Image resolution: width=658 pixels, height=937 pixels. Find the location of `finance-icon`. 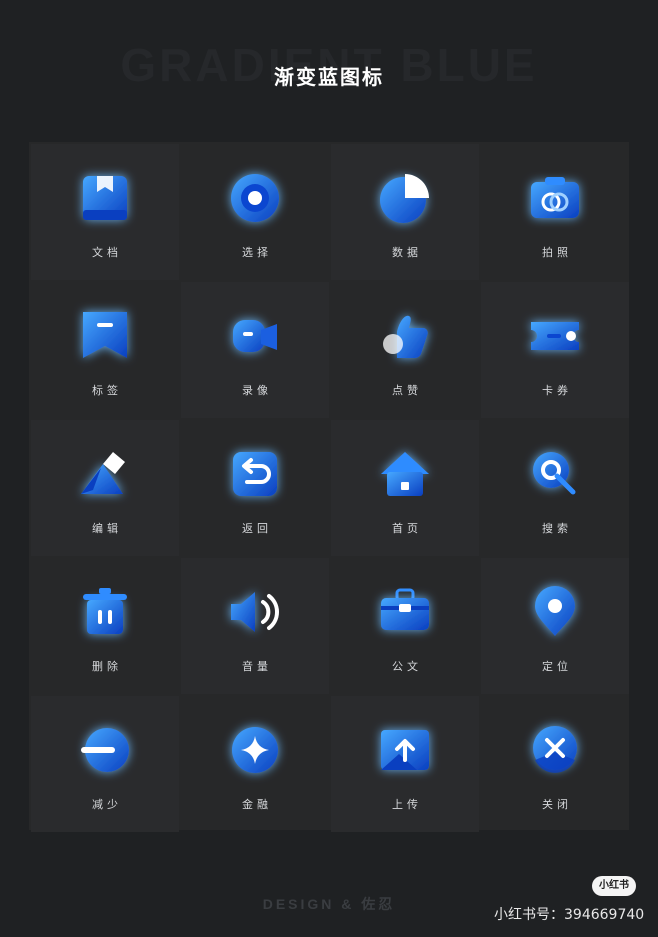

finance-icon is located at coordinates (255, 750).